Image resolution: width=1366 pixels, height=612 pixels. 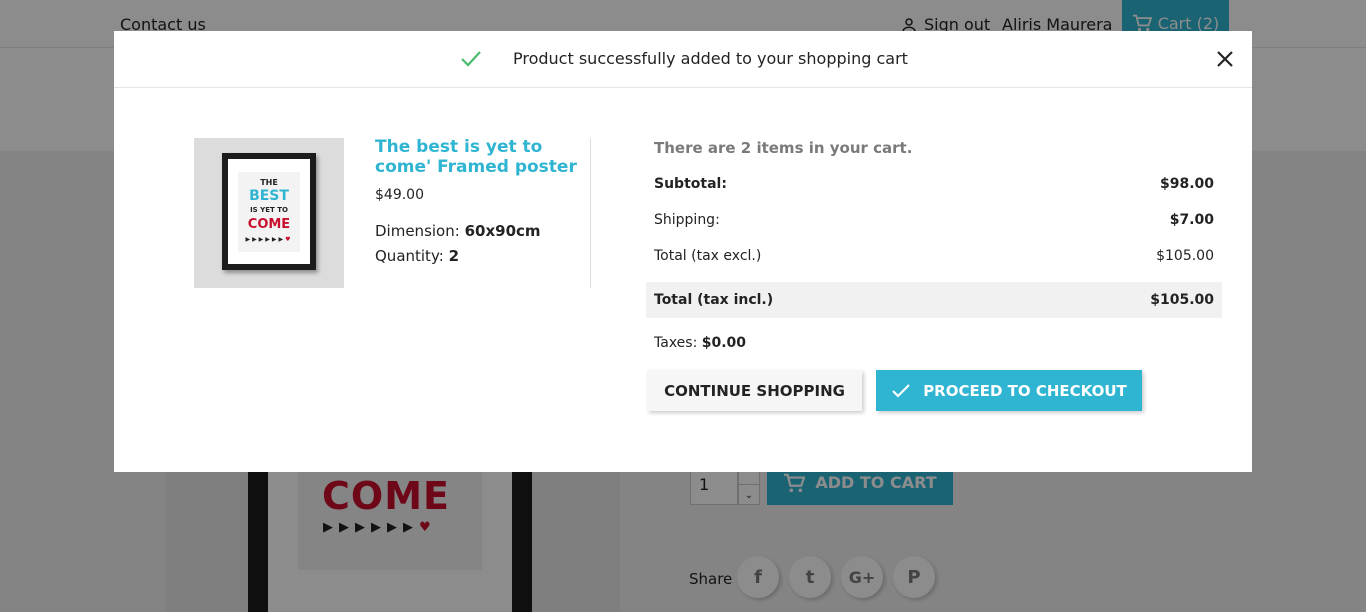 I want to click on product-dimension: Dimension: 60x90cm, so click(x=458, y=231).